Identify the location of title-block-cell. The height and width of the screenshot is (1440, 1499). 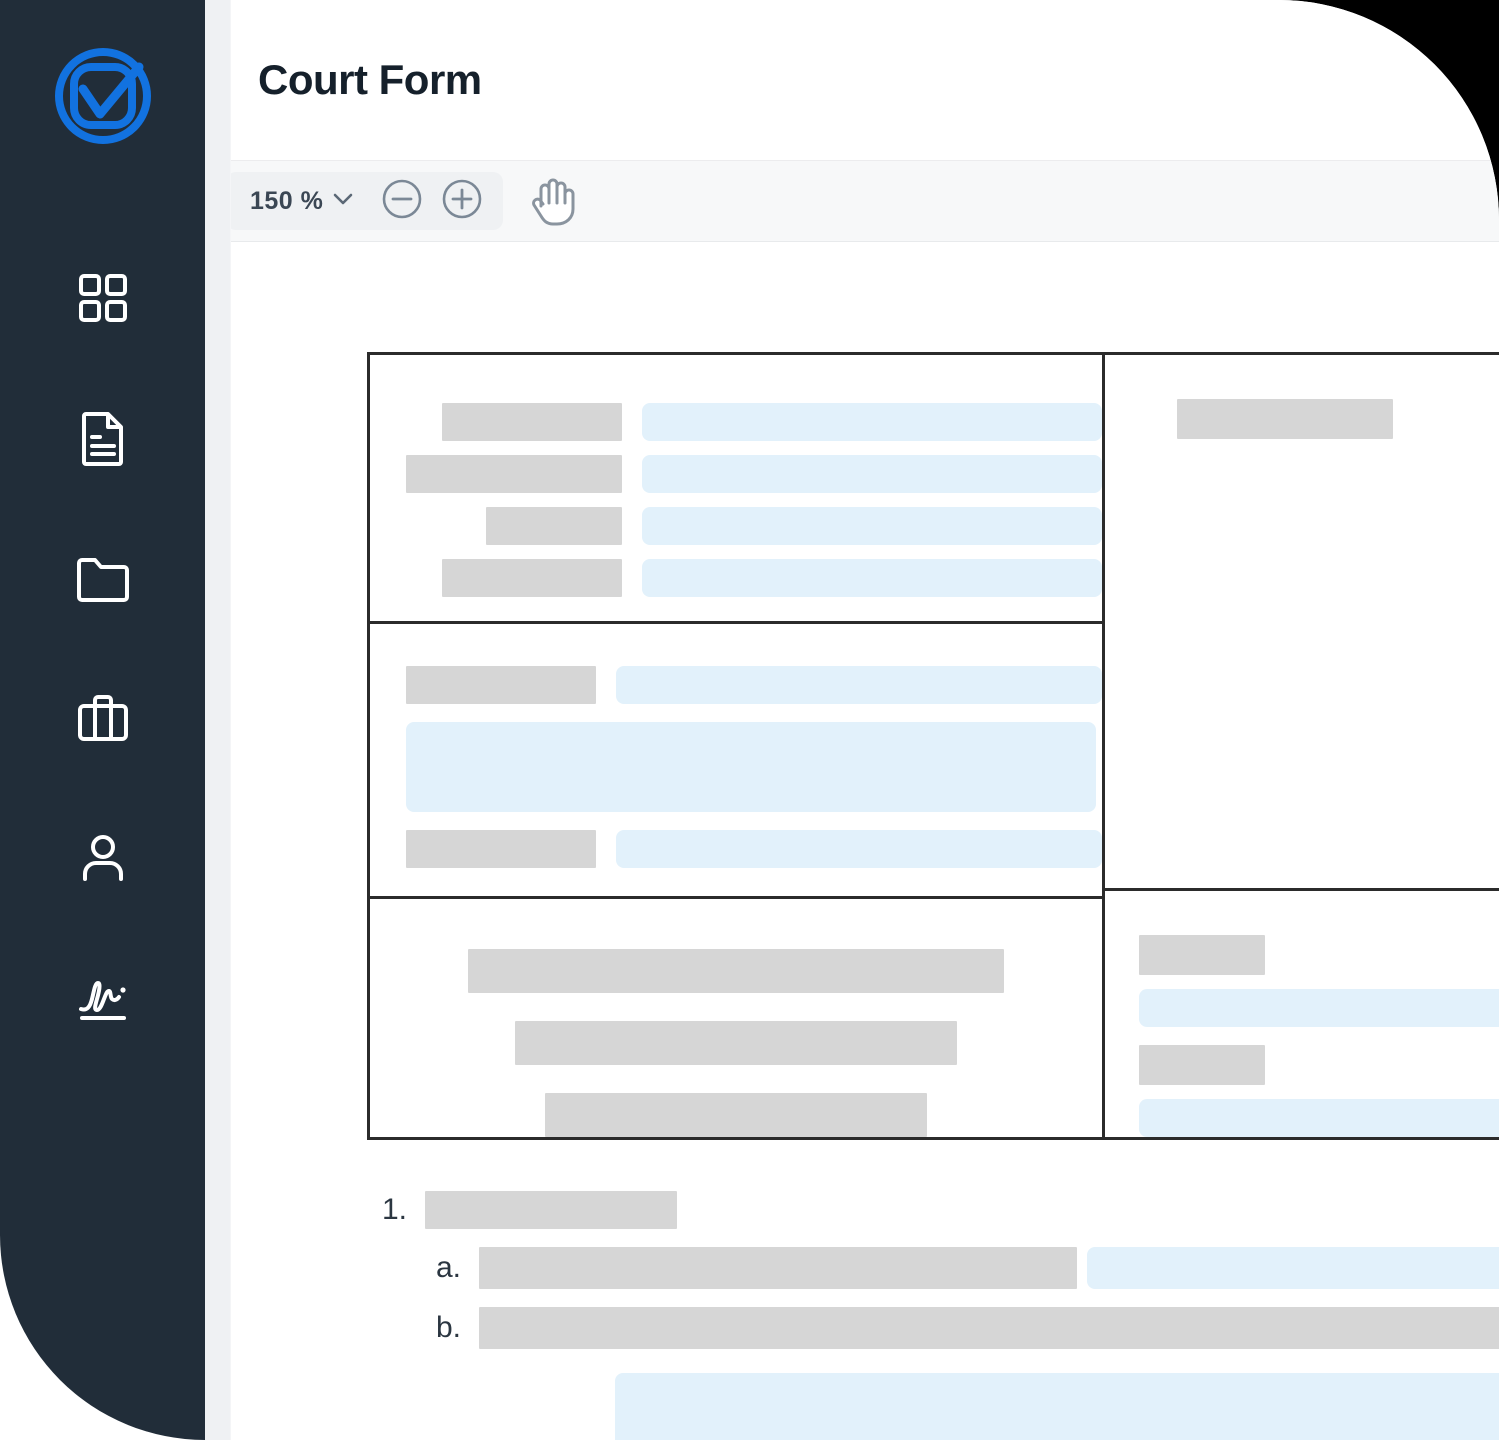
(736, 1018).